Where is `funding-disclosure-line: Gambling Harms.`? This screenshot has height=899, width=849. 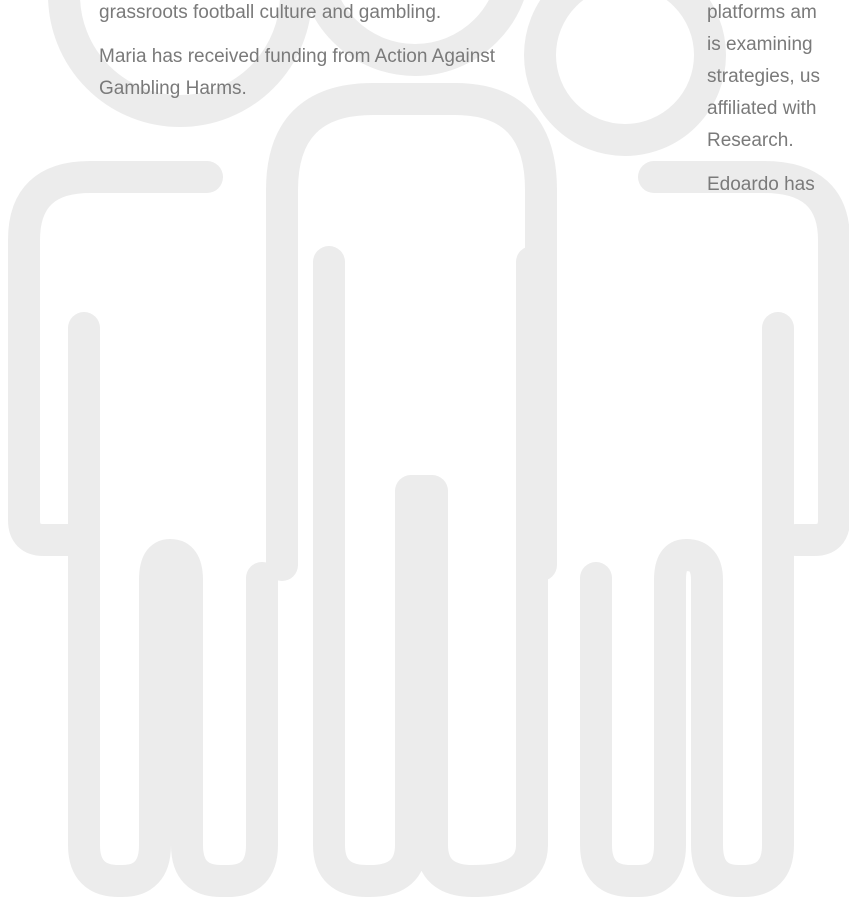
funding-disclosure-line: Gambling Harms. is located at coordinates (173, 88).